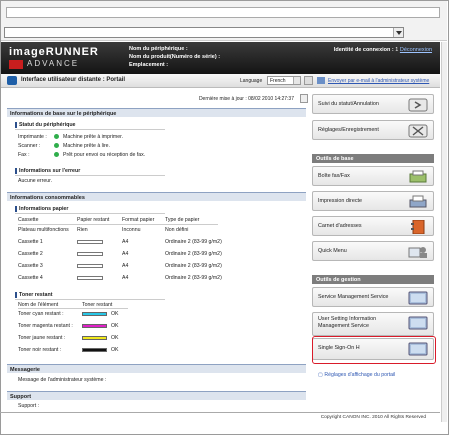  What do you see at coordinates (373, 176) in the screenshot?
I see `fax-inbox-button: Boîte fax/Fax` at bounding box center [373, 176].